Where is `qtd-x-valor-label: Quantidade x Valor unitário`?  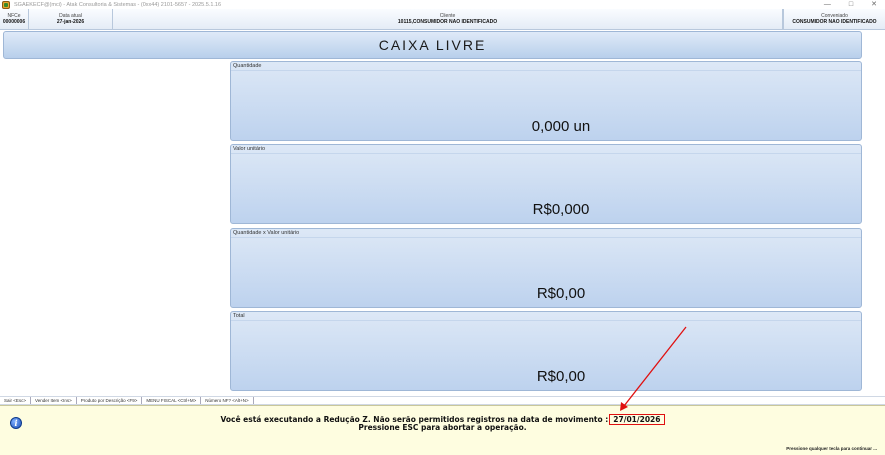
qtd-x-valor-label: Quantidade x Valor unitário is located at coordinates (266, 233).